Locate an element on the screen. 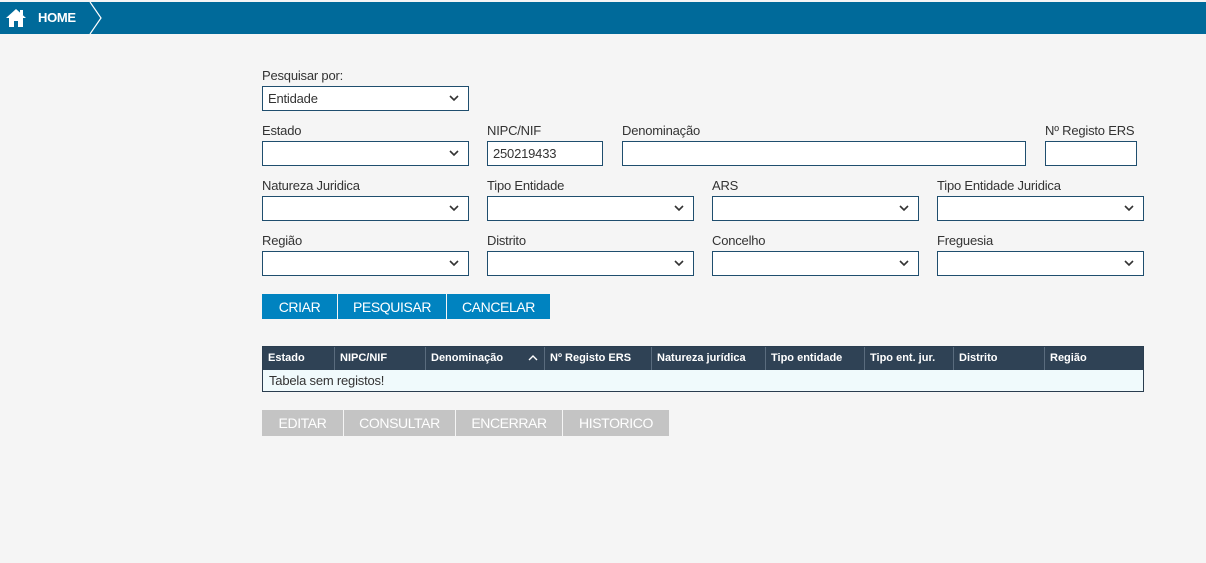  editar-button: EDITAR is located at coordinates (303, 423).